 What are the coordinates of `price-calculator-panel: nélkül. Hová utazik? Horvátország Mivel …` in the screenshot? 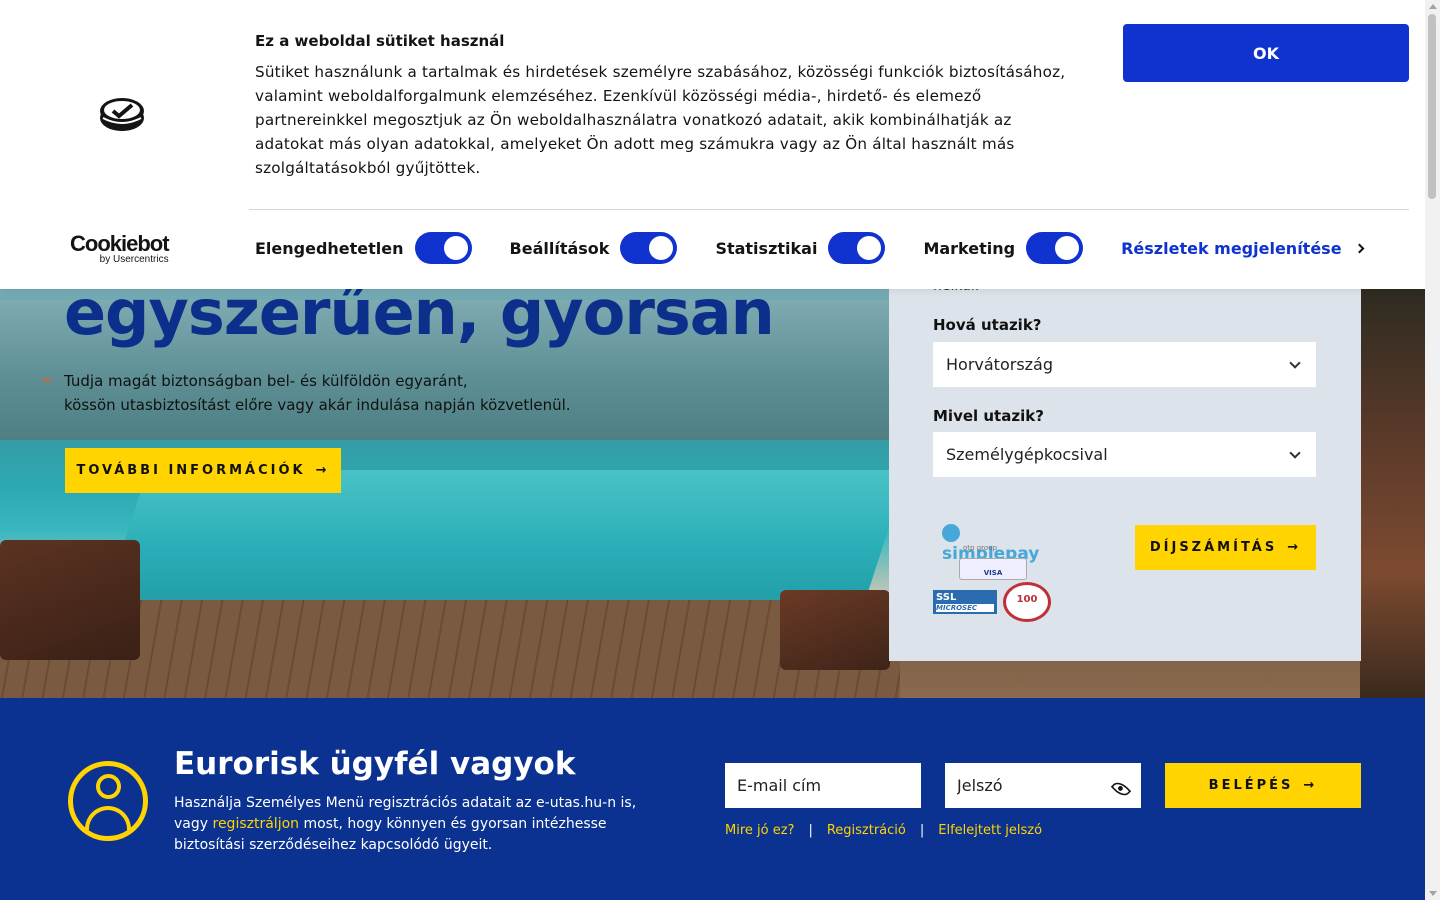 It's located at (1125, 455).